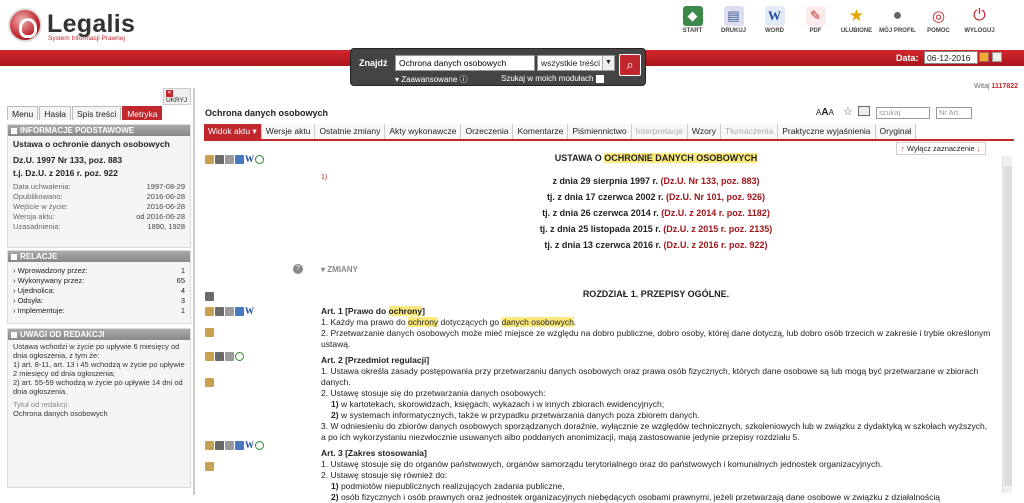 This screenshot has width=1024, height=503. What do you see at coordinates (99, 334) in the screenshot?
I see `notes-header: UWAGI OD REDAKCJI` at bounding box center [99, 334].